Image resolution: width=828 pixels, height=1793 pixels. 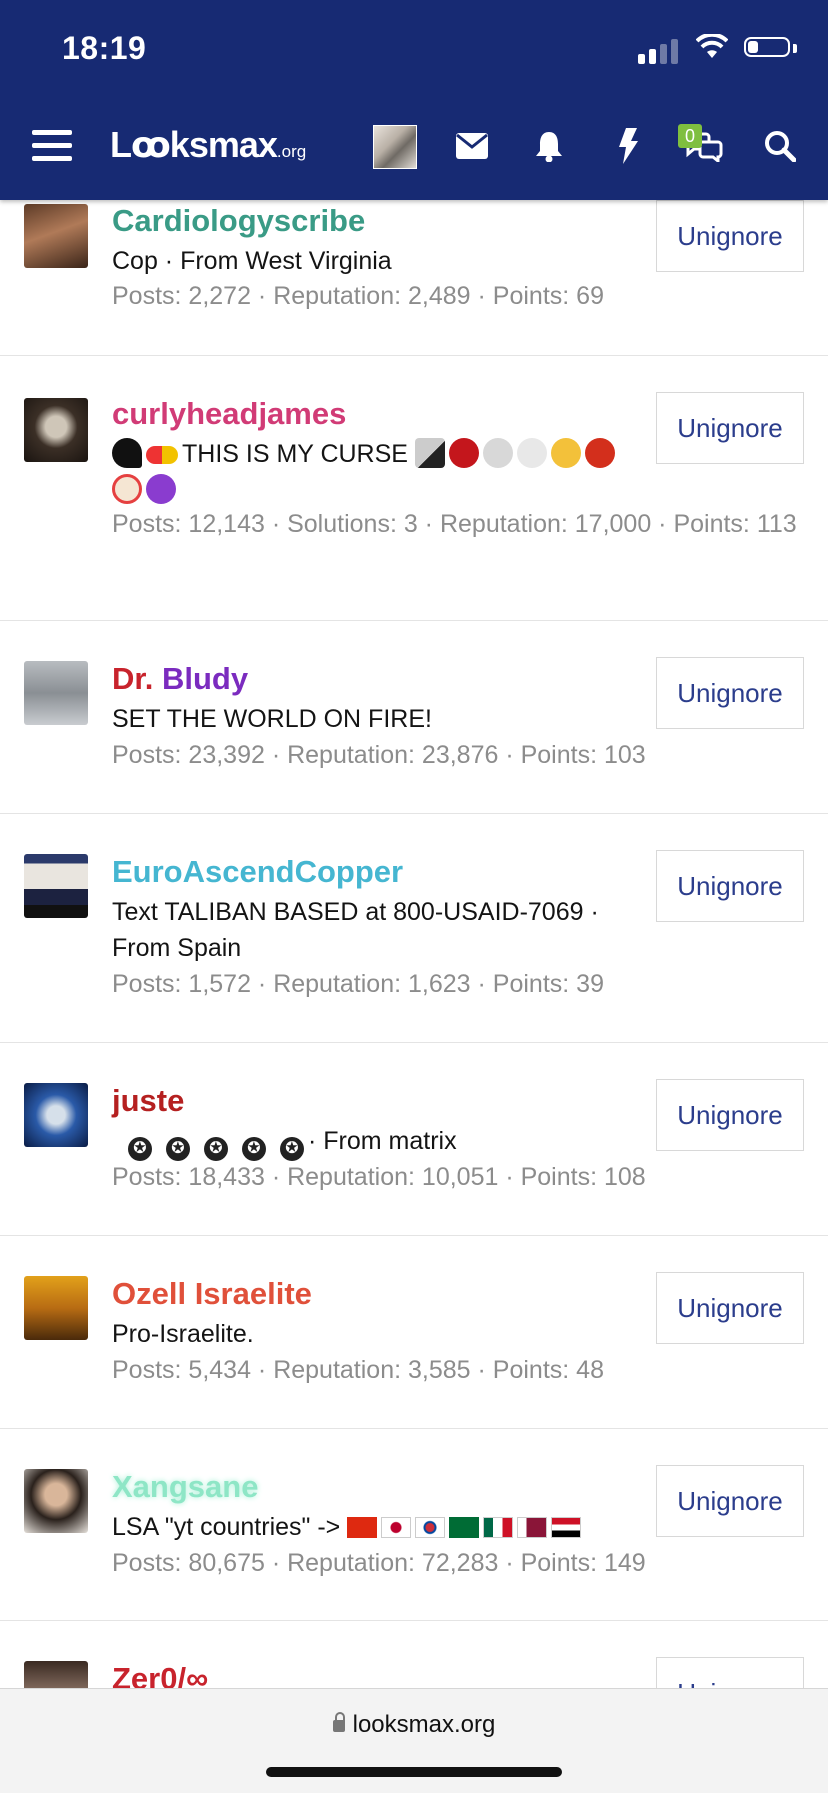 What do you see at coordinates (414, 1740) in the screenshot?
I see `browser-bottom-bar: looksmax.org` at bounding box center [414, 1740].